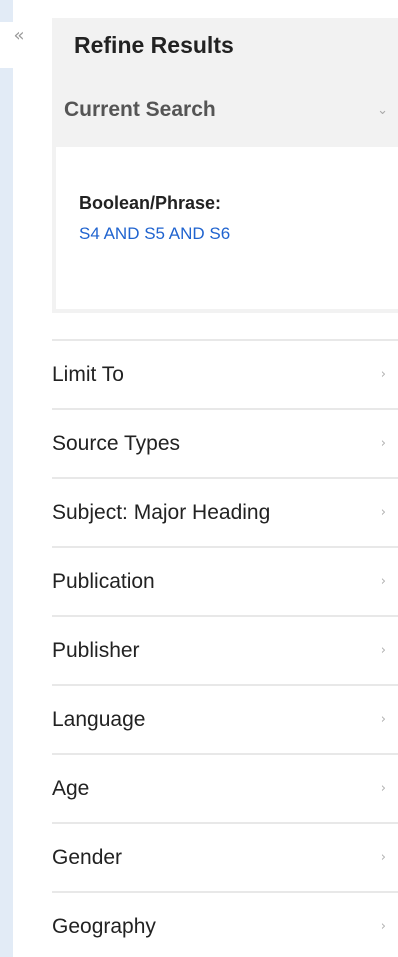  Describe the element at coordinates (103, 581) in the screenshot. I see `facet-label: Publication` at that location.